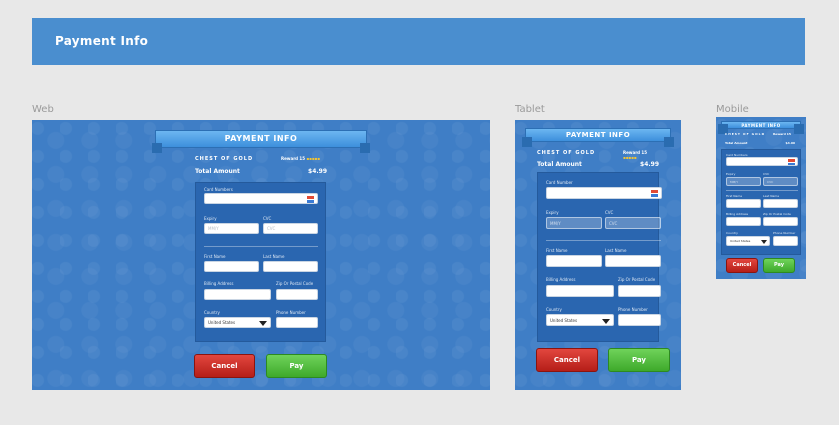  I want to click on card-number-label: Card Numbers, so click(218, 189).